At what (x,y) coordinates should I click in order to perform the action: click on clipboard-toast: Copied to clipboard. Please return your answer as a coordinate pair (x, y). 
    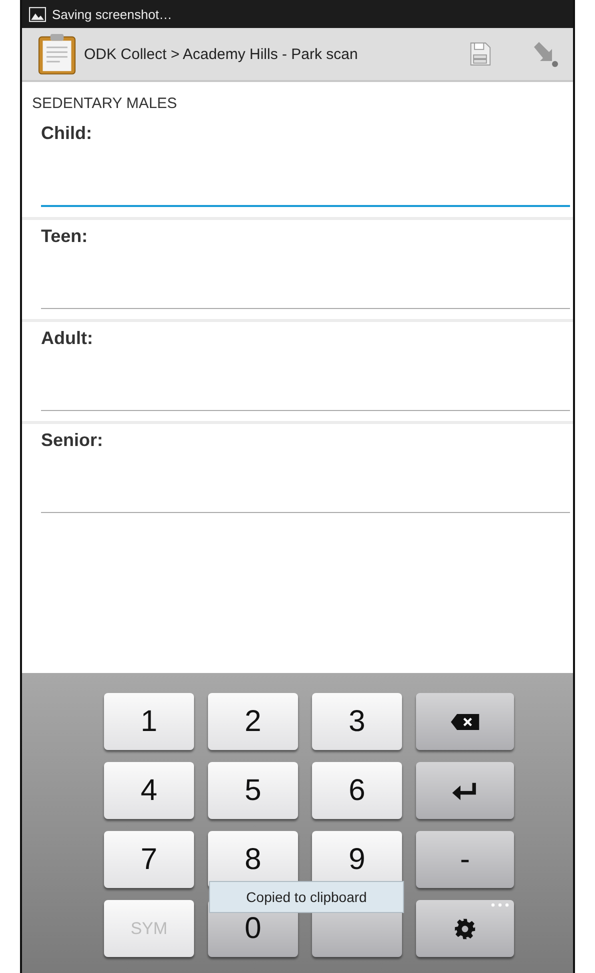
    Looking at the image, I should click on (306, 897).